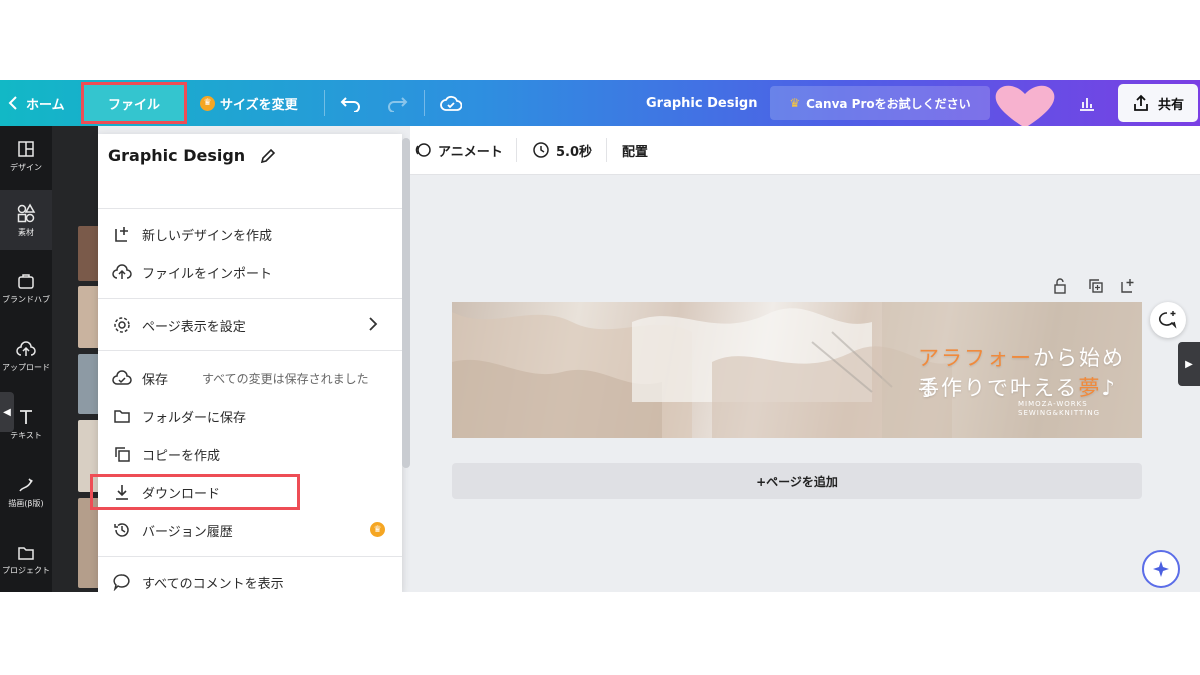 The height and width of the screenshot is (675, 1200). I want to click on banner-headline-line2: 手作りで叶える夢♪, so click(1017, 387).